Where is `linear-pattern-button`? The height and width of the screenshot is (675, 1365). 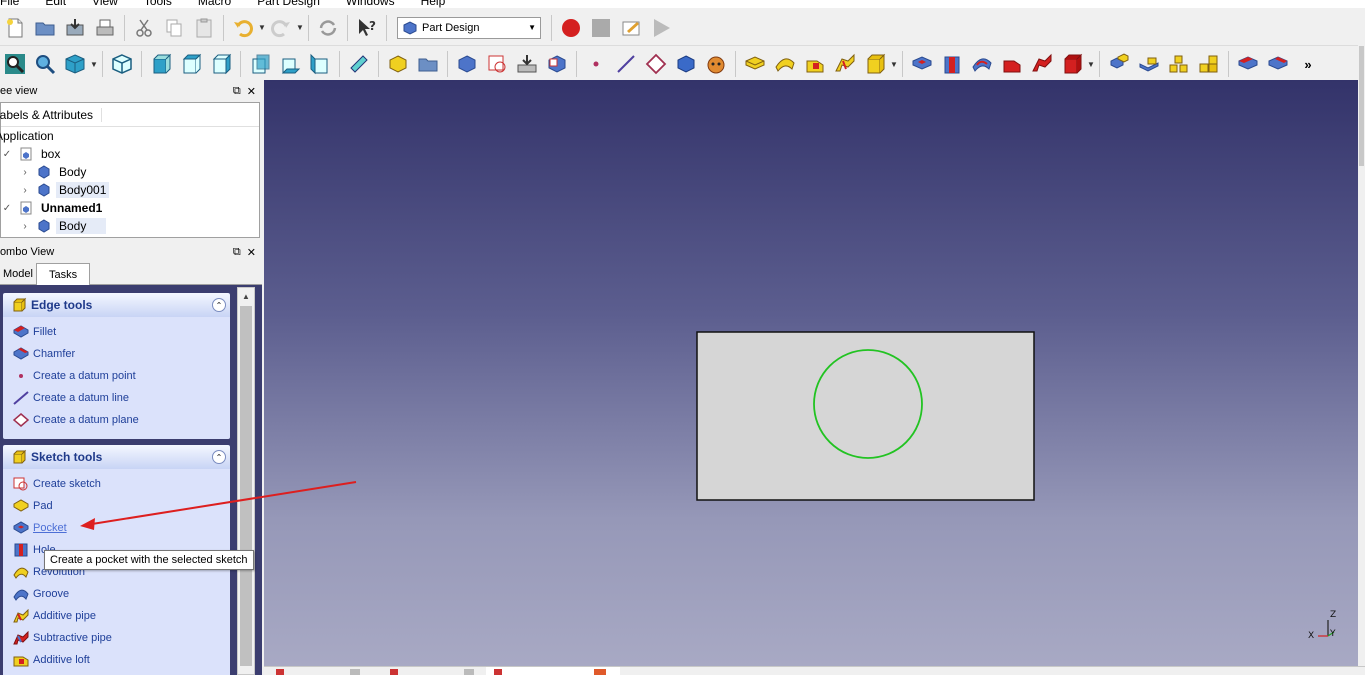
linear-pattern-button is located at coordinates (1149, 64).